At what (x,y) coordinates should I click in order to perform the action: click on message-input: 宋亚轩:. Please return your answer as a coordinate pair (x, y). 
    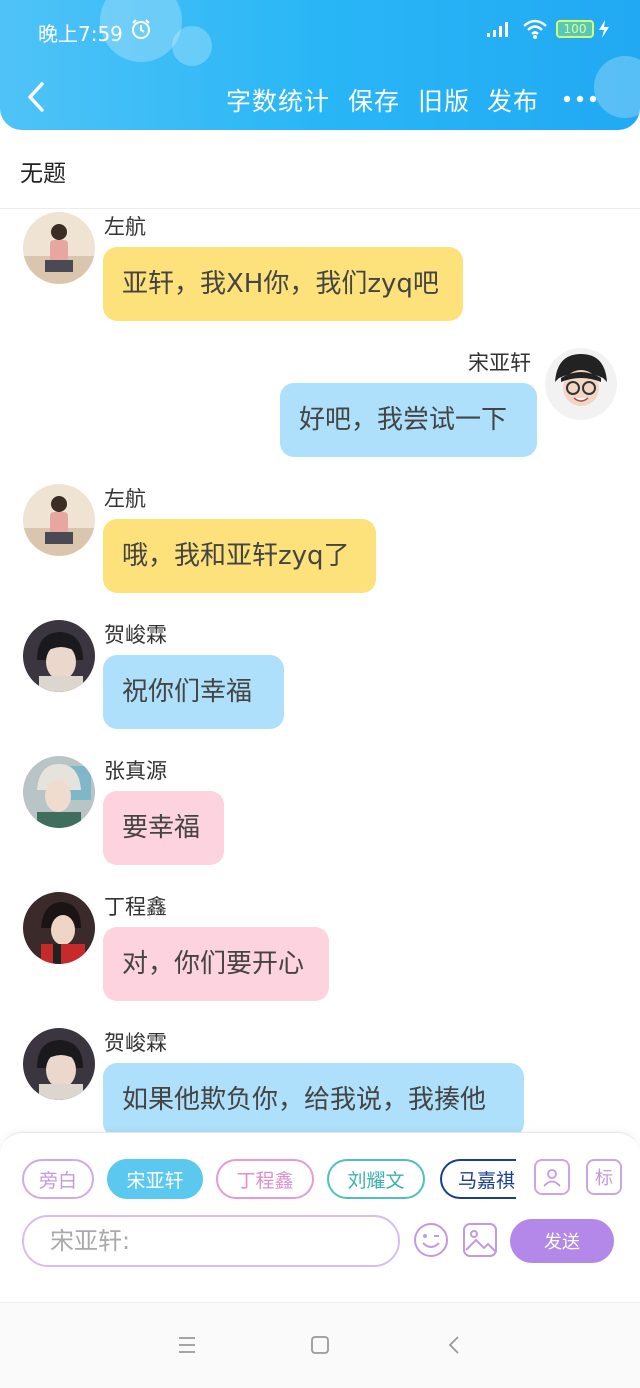
    Looking at the image, I should click on (211, 1241).